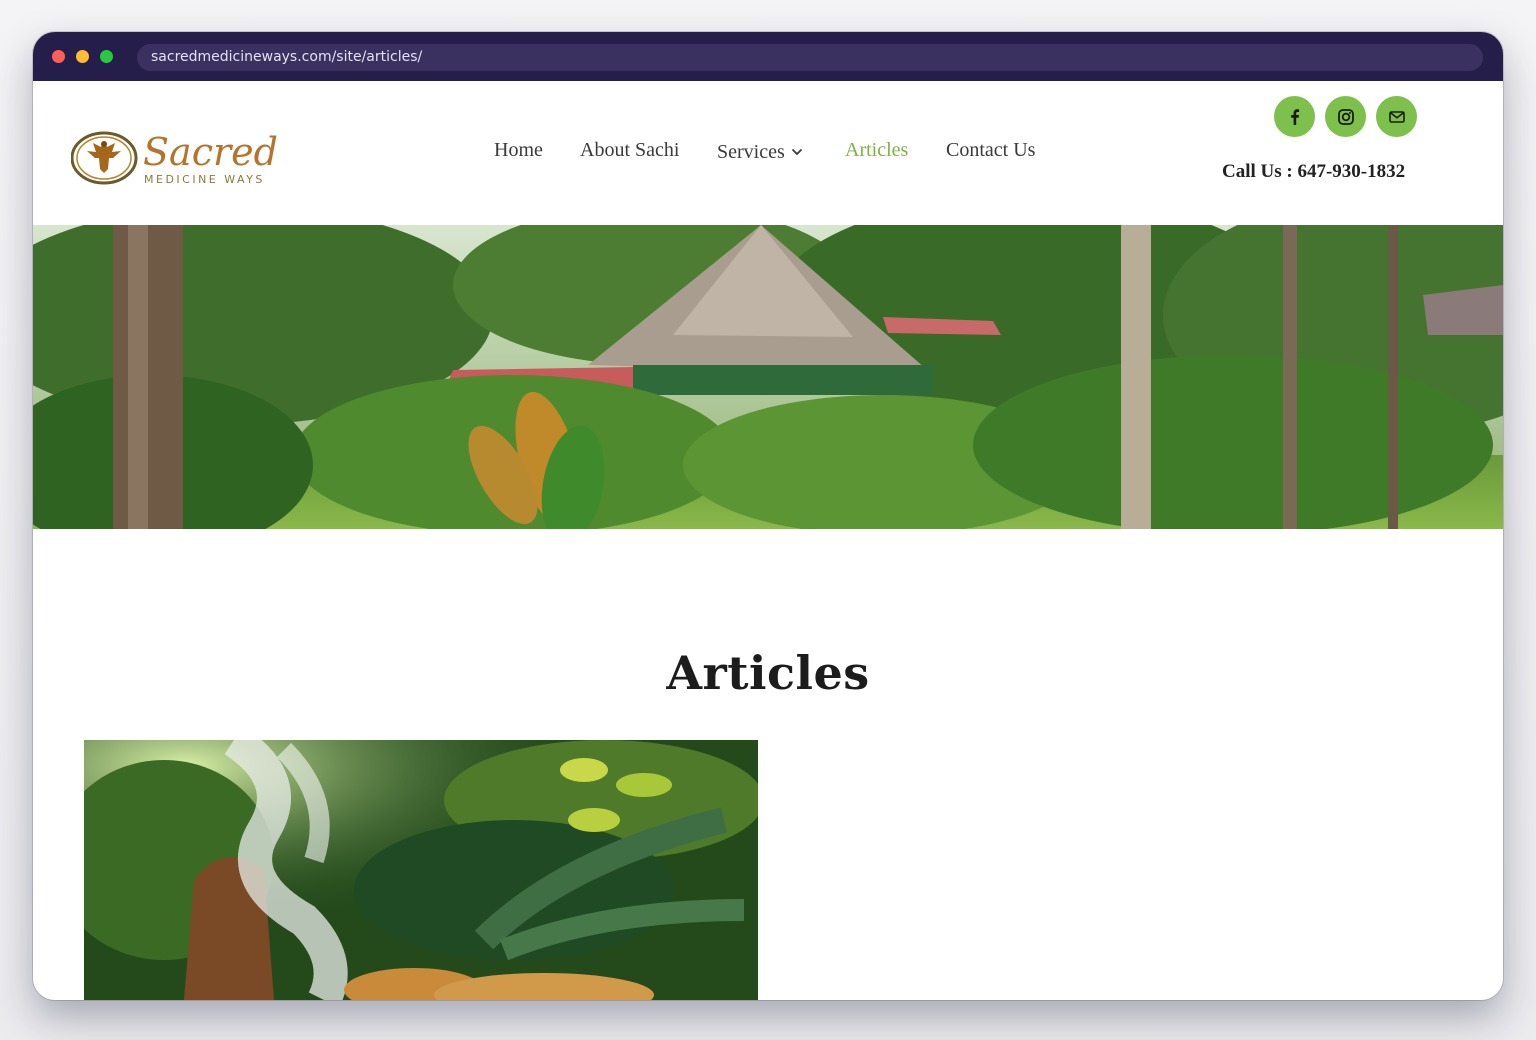 The image size is (1536, 1040). What do you see at coordinates (751, 152) in the screenshot?
I see `nav-item-services-label: Services` at bounding box center [751, 152].